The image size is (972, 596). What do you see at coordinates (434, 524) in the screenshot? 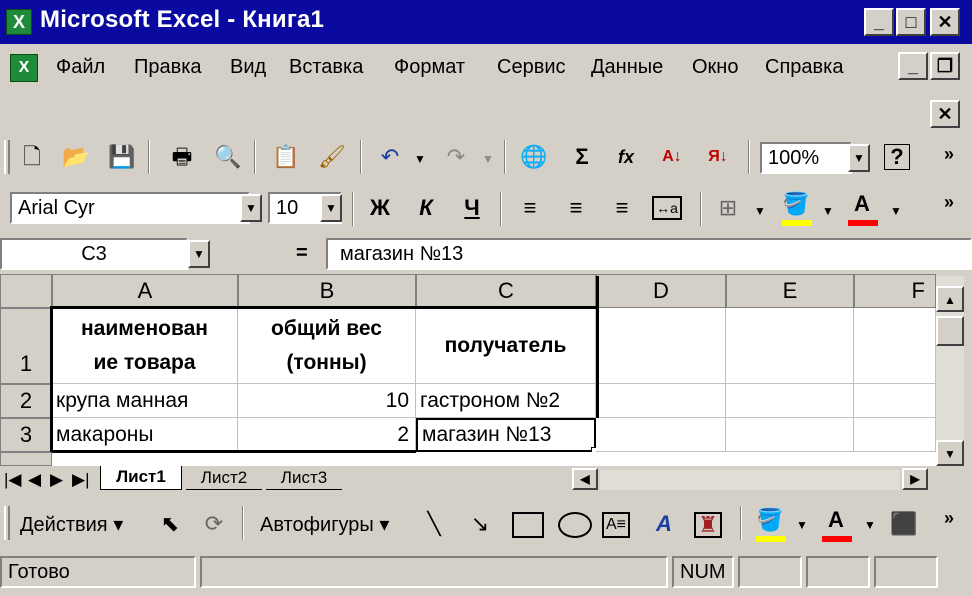
I see `line-icon: ╲` at bounding box center [434, 524].